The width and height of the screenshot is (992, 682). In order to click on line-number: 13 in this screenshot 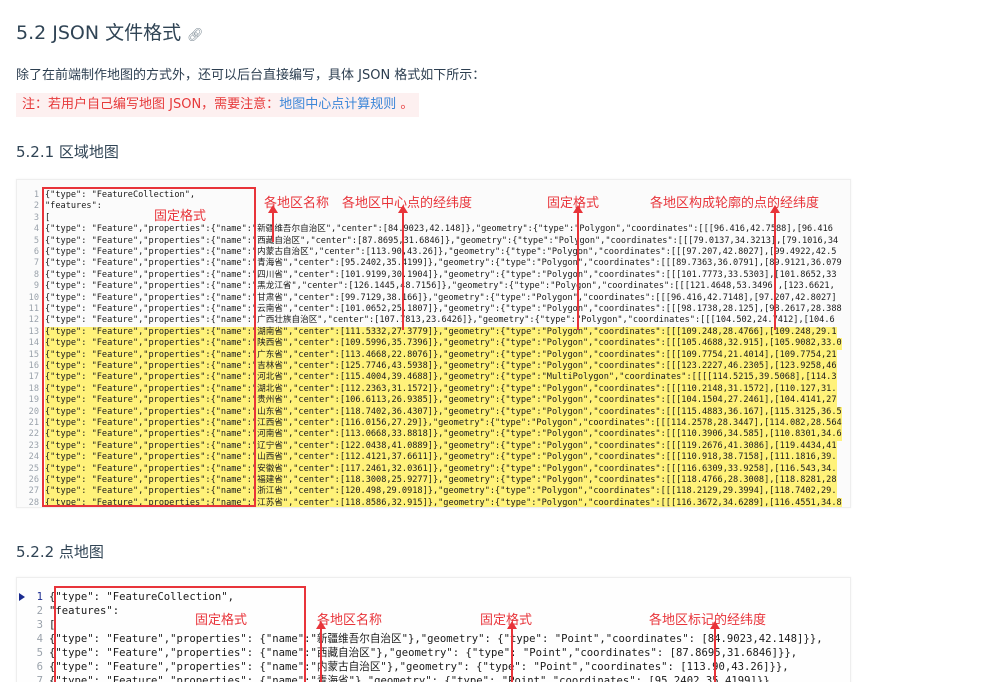, I will do `click(33, 331)`.